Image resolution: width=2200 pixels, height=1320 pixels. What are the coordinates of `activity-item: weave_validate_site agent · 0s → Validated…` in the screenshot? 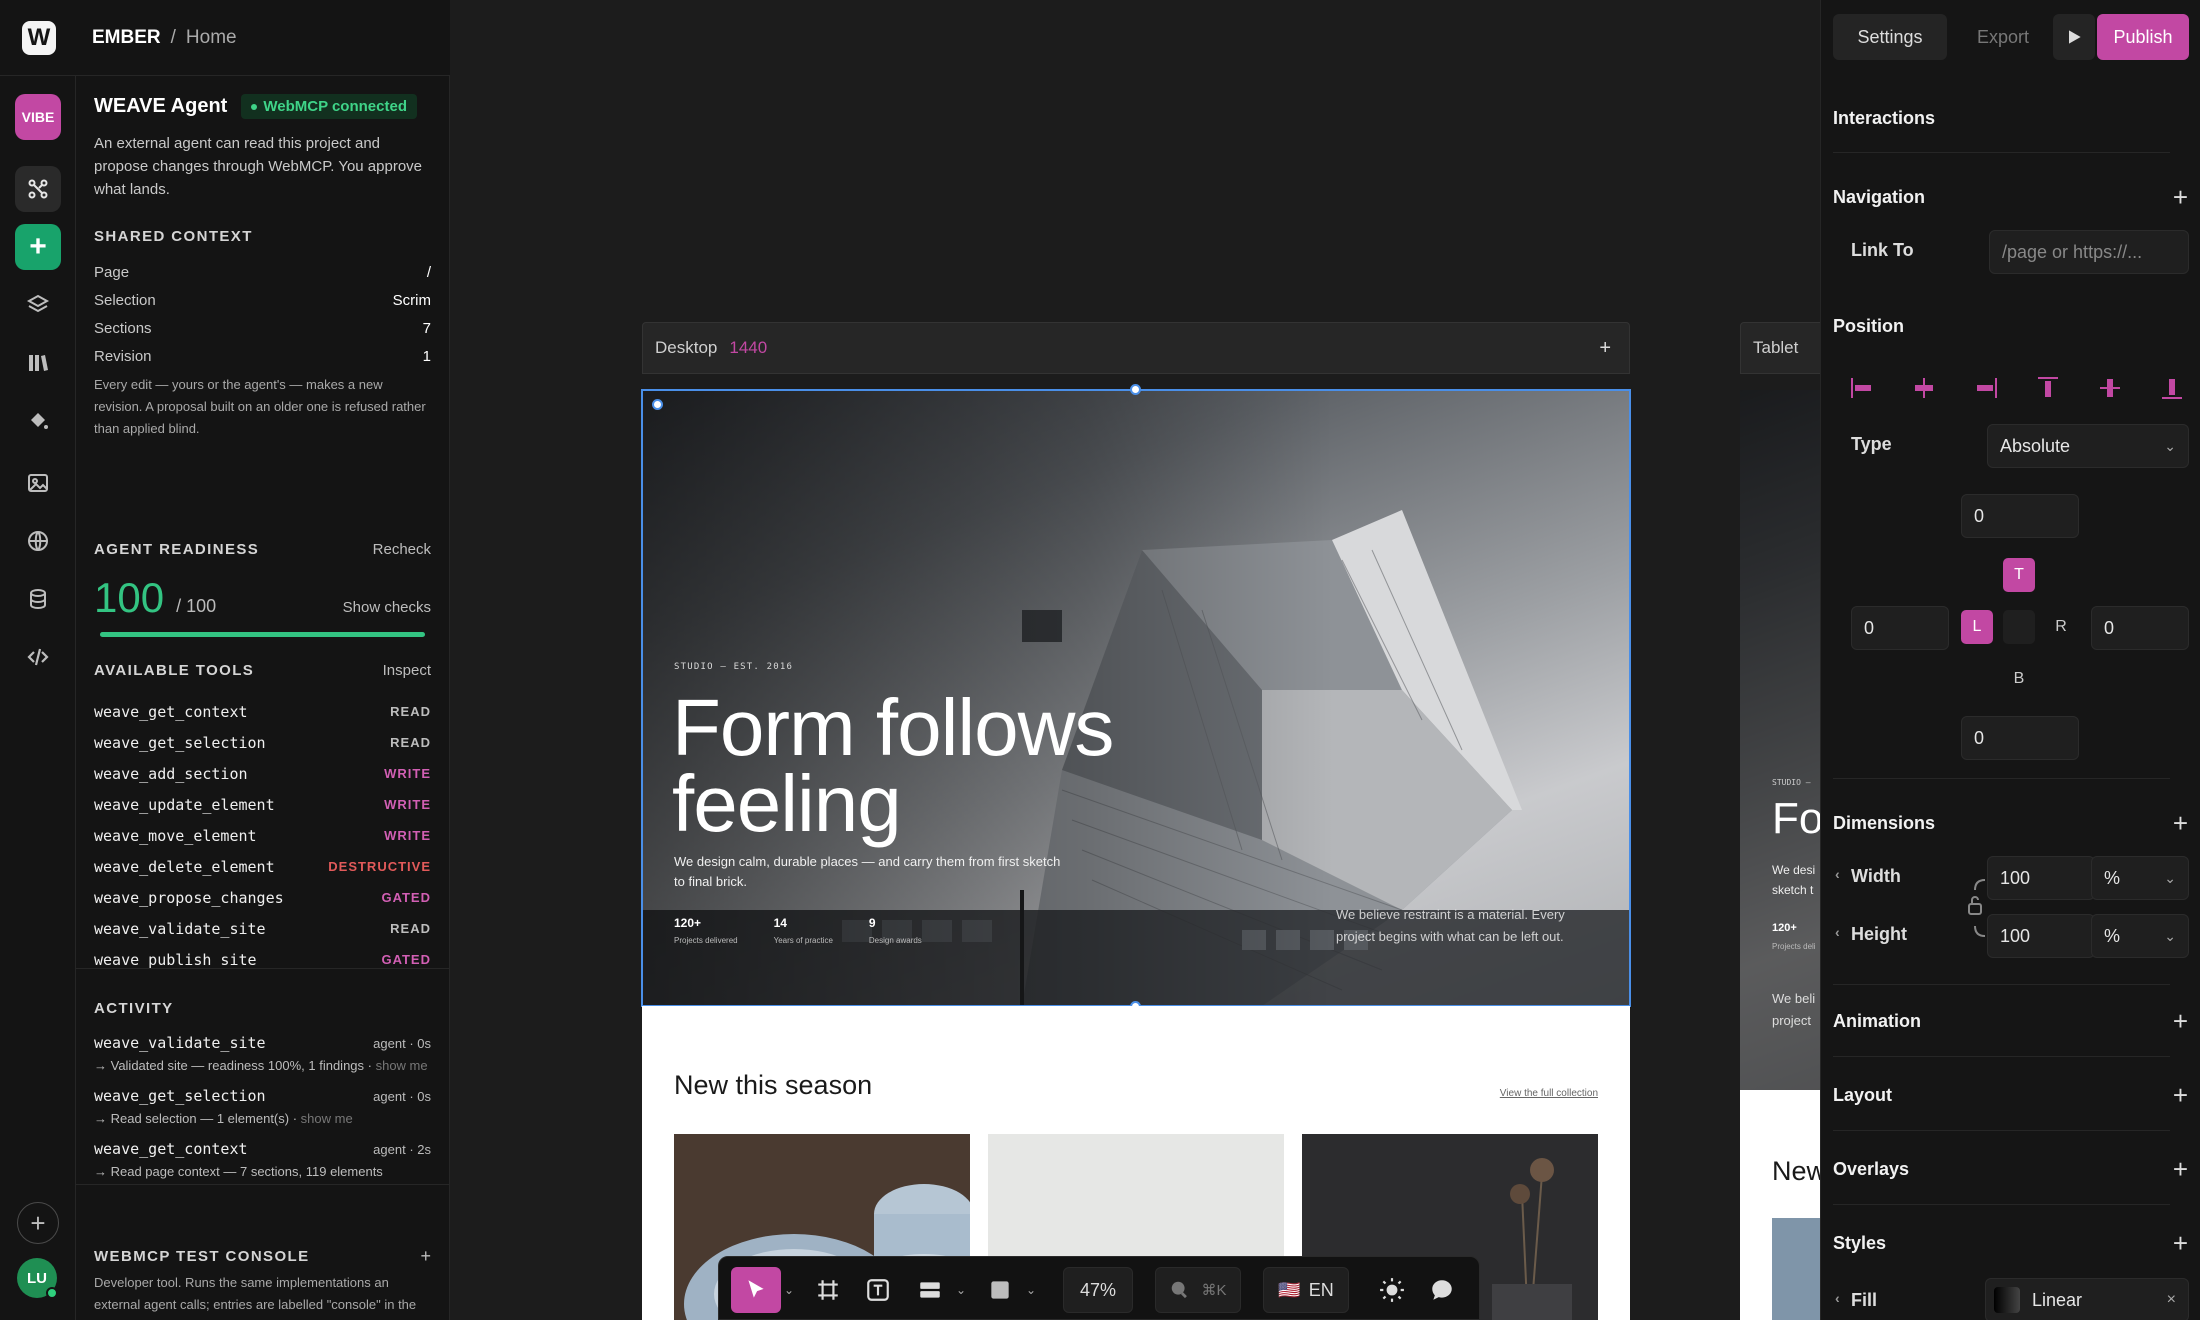 It's located at (262, 1054).